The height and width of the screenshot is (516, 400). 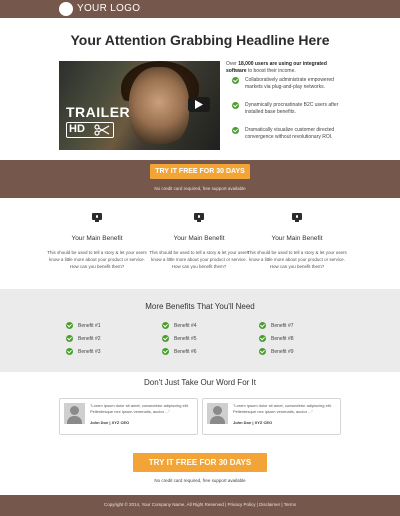 I want to click on logo-circle-icon, so click(x=66, y=9).